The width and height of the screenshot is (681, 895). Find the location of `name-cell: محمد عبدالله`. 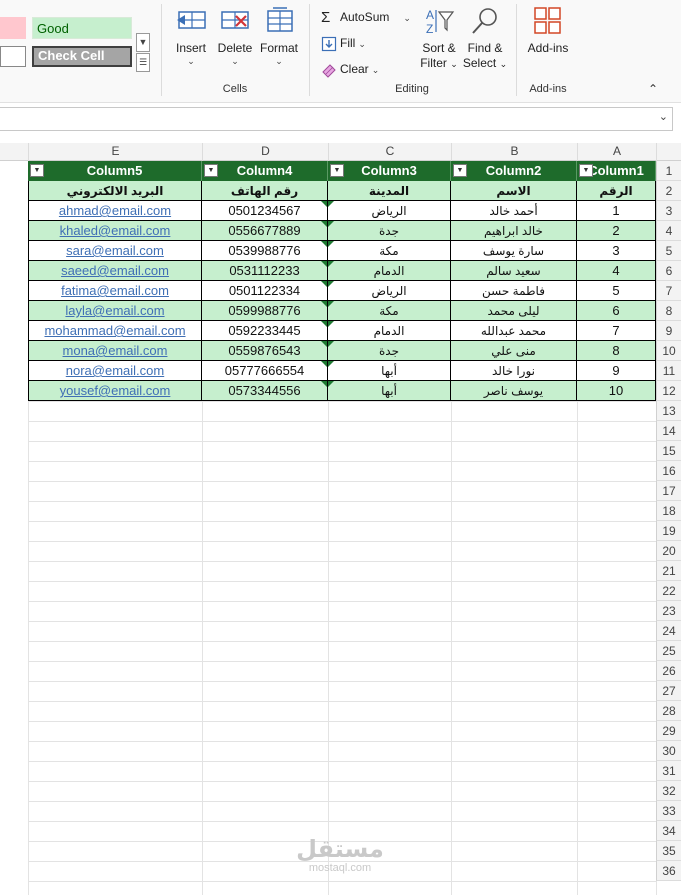

name-cell: محمد عبدالله is located at coordinates (514, 331).